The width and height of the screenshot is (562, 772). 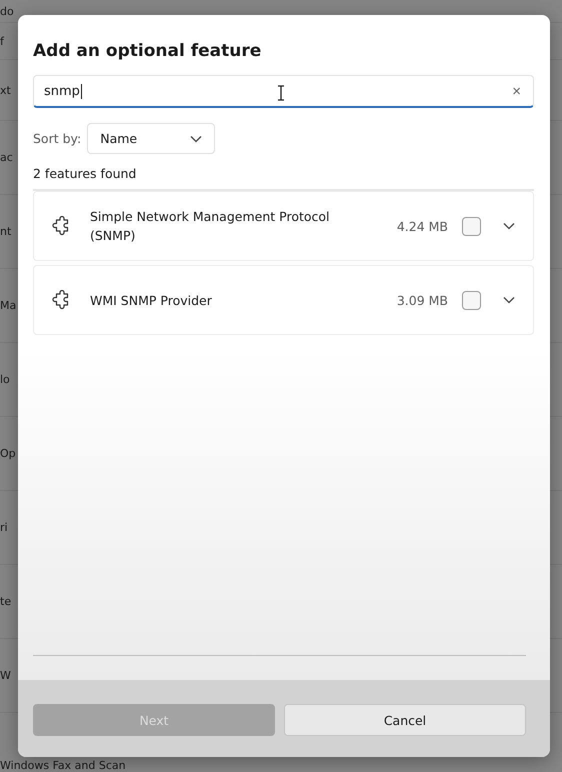 What do you see at coordinates (405, 720) in the screenshot?
I see `cancel-button: Cancel` at bounding box center [405, 720].